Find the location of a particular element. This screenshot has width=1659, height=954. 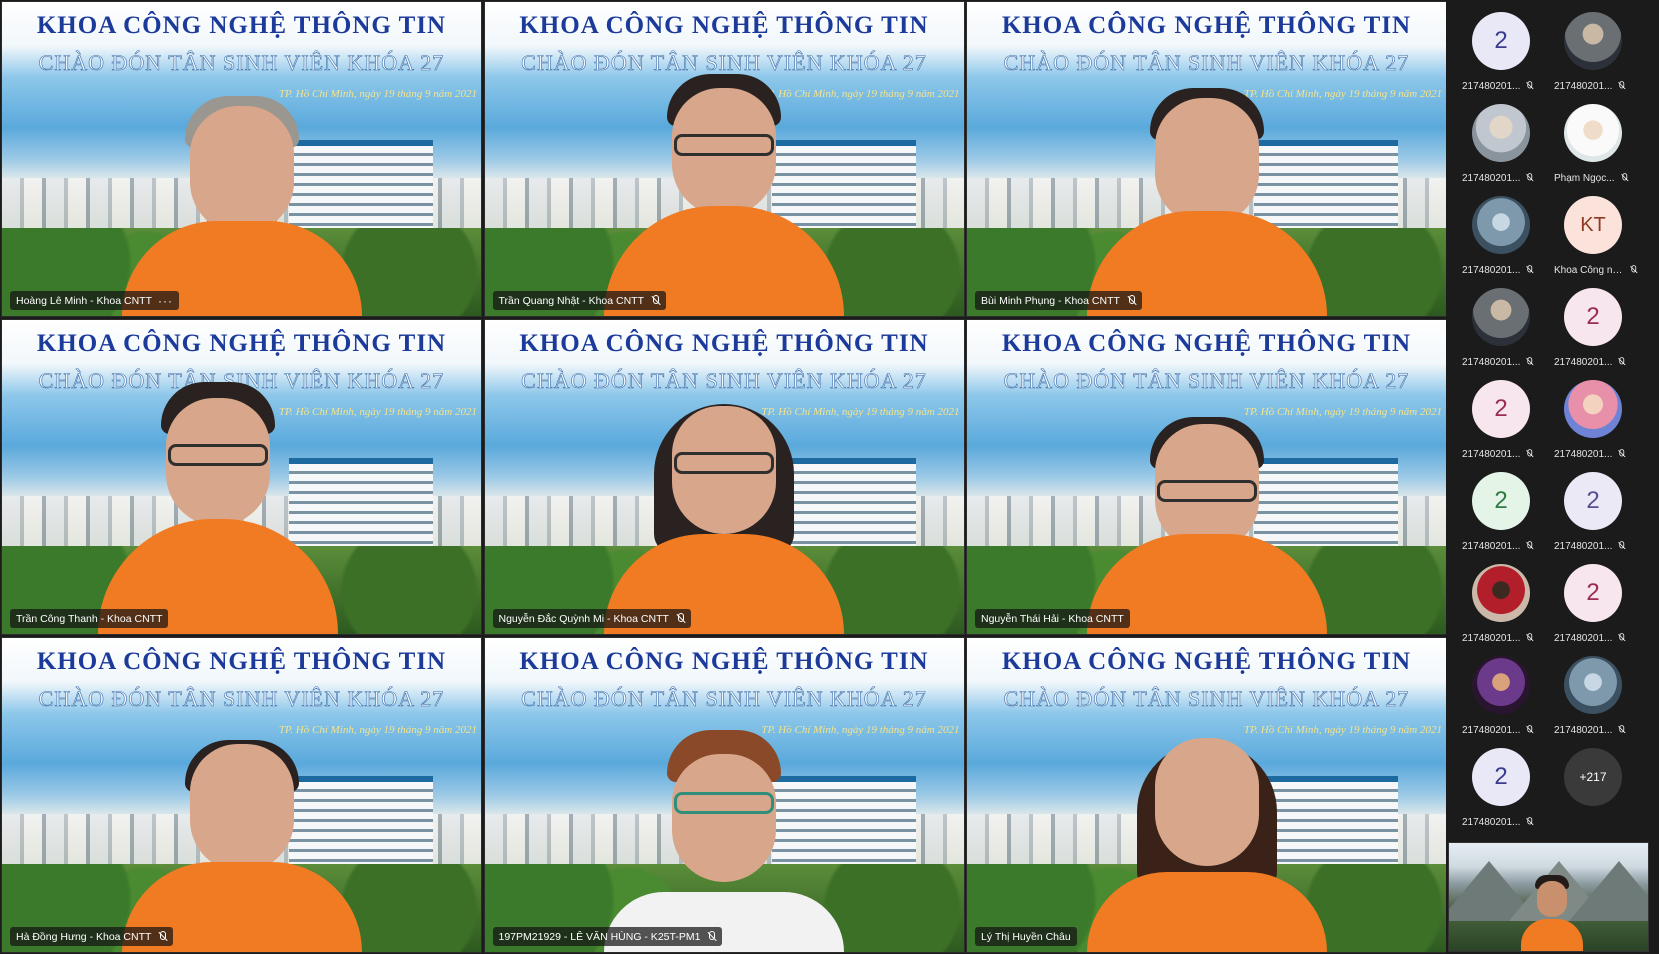

self-view-video is located at coordinates (1548, 897).